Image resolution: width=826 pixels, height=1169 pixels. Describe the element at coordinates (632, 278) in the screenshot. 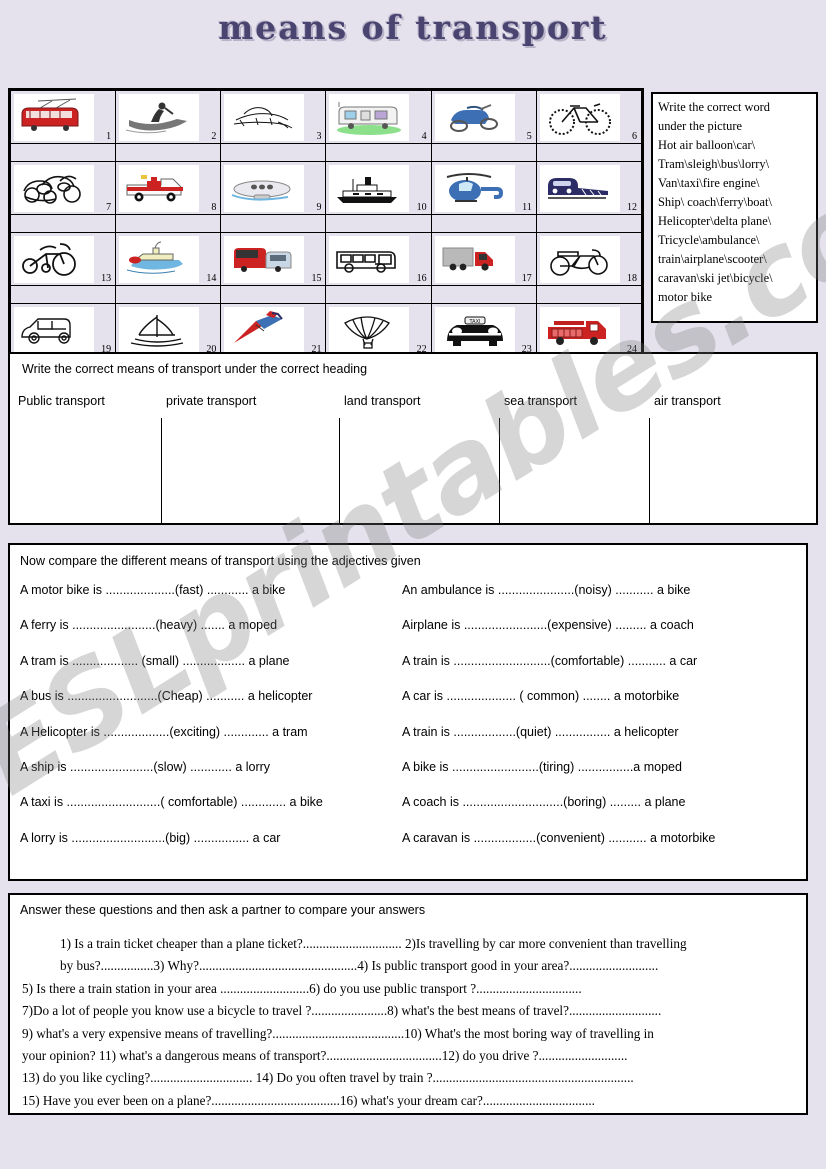

I see `picture-number: 18` at that location.